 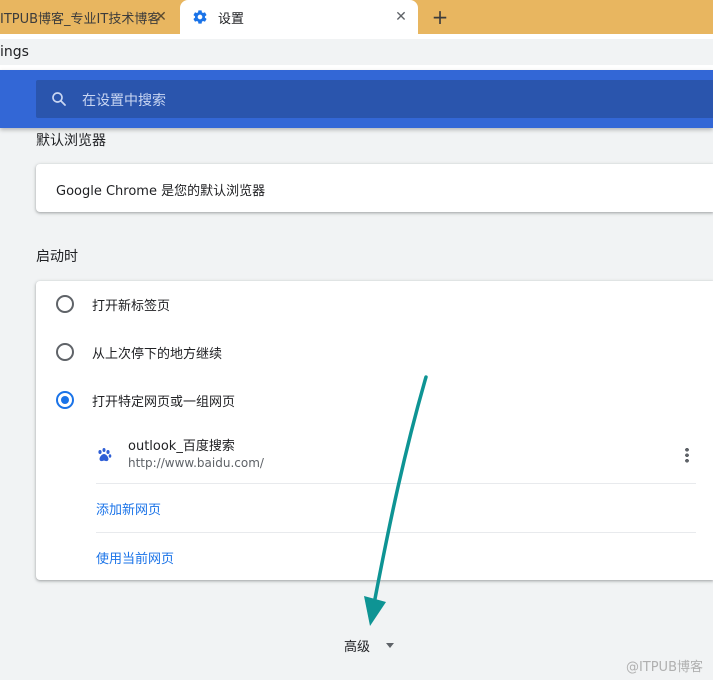 I want to click on watermark: @ITPUB博客, so click(x=664, y=667).